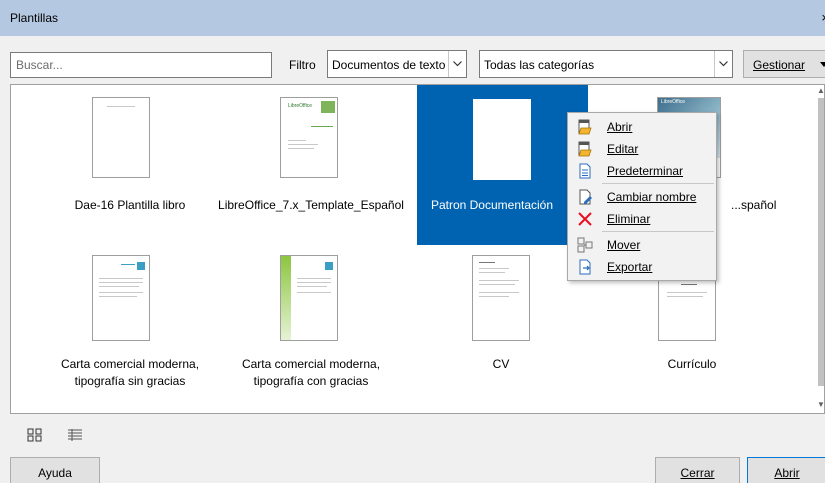  What do you see at coordinates (585, 127) in the screenshot?
I see `open-icon` at bounding box center [585, 127].